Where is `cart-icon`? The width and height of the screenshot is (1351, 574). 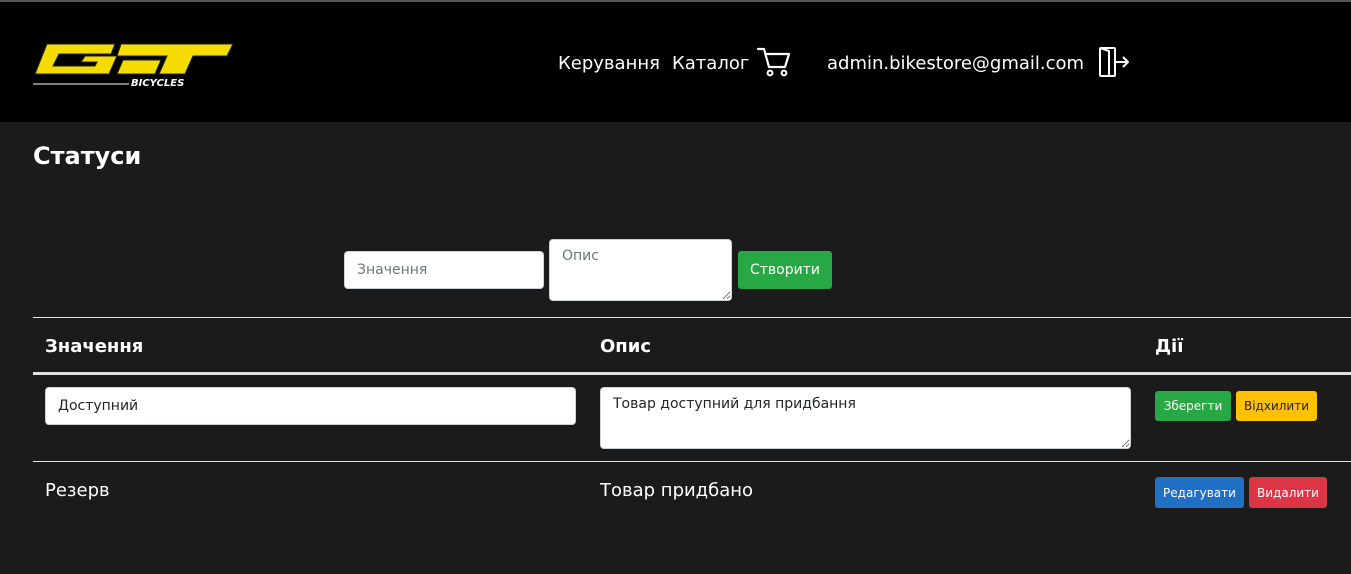
cart-icon is located at coordinates (774, 62).